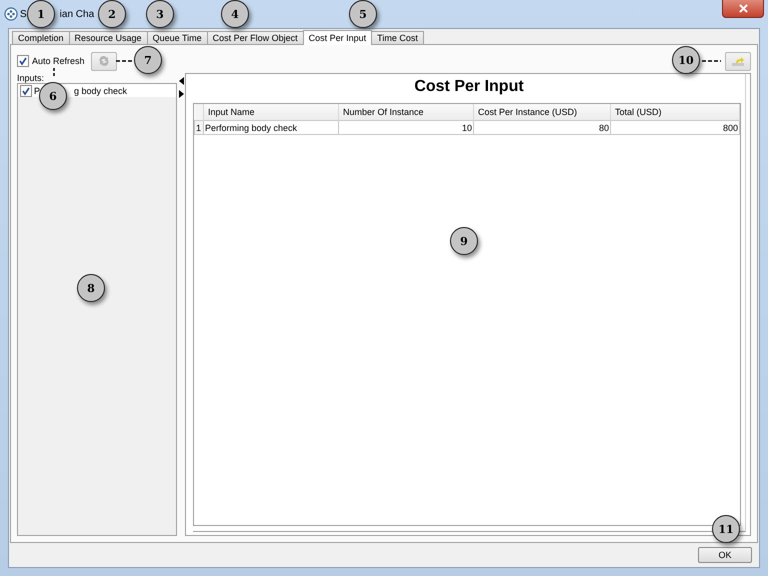 This screenshot has height=576, width=768. Describe the element at coordinates (255, 37) in the screenshot. I see `tab: Cost Per Flow Object` at that location.